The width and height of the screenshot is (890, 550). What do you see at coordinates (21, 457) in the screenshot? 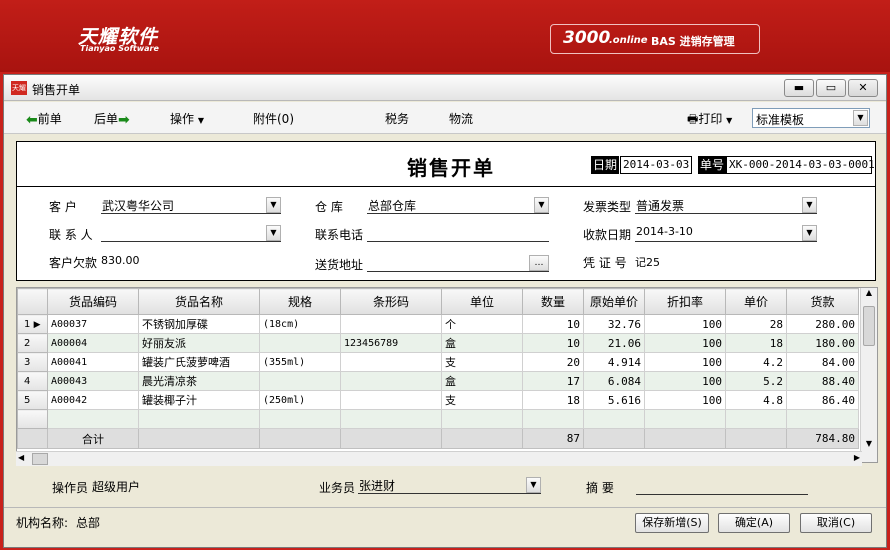
I see `scroll-left-icon: ◀` at bounding box center [21, 457].